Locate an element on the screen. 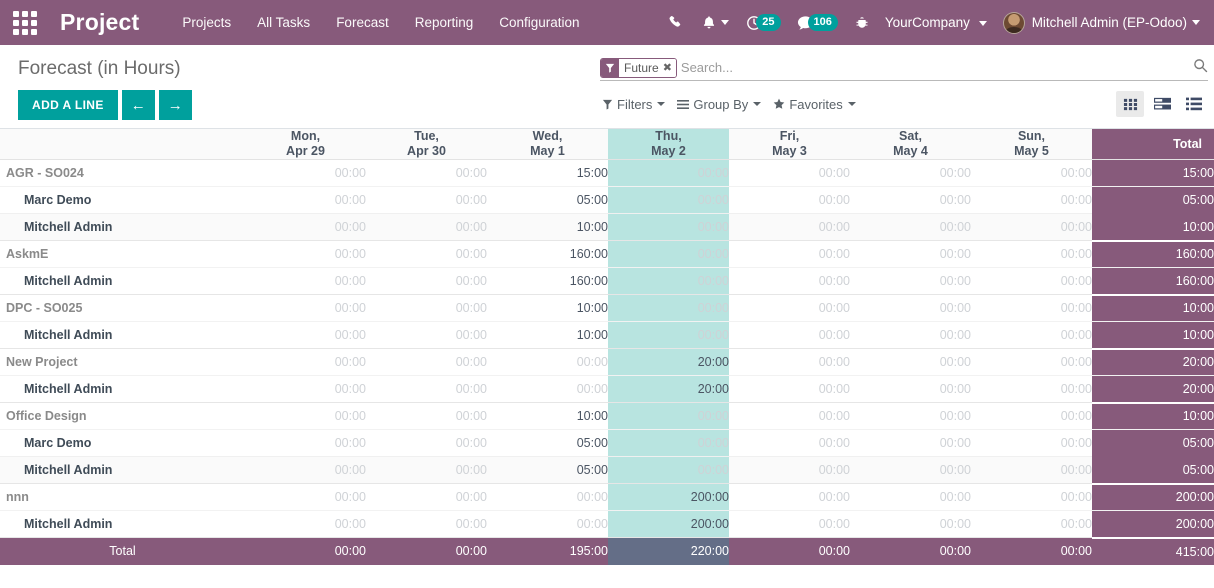 This screenshot has height=588, width=1214. grid-group-label: AGR - SO024 is located at coordinates (122, 173).